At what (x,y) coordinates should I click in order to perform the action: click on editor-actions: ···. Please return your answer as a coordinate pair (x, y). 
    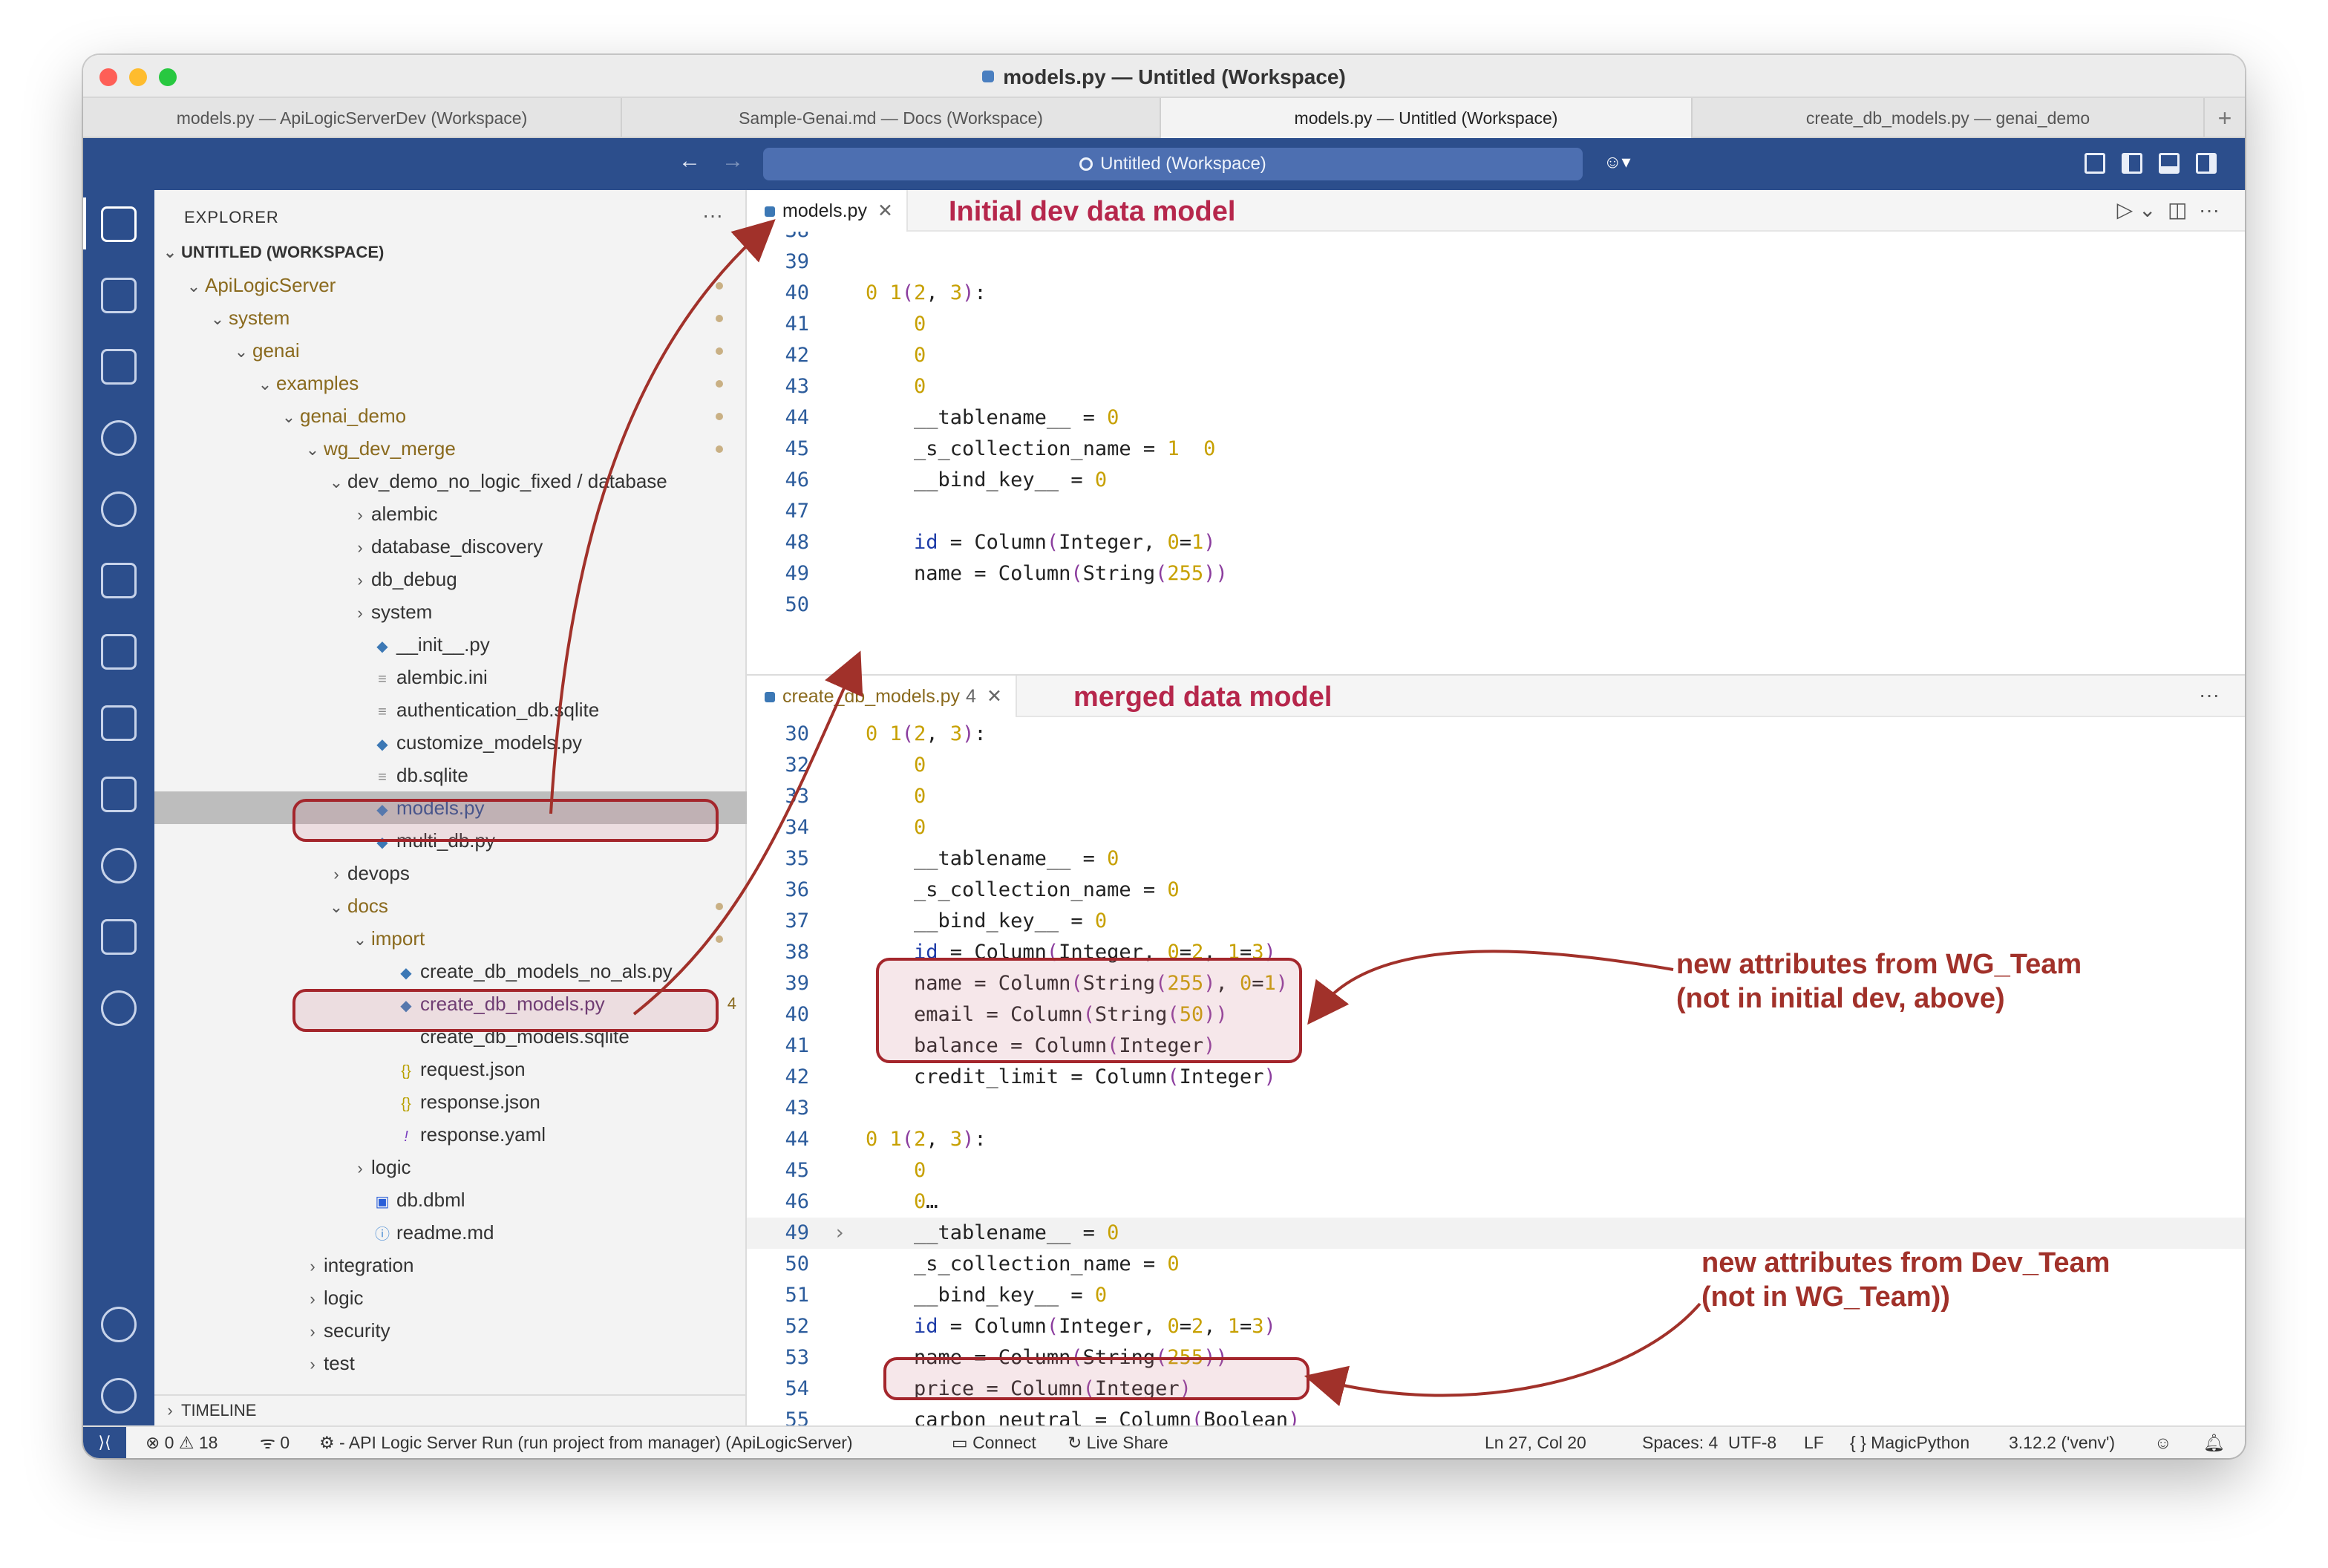
    Looking at the image, I should click on (2209, 695).